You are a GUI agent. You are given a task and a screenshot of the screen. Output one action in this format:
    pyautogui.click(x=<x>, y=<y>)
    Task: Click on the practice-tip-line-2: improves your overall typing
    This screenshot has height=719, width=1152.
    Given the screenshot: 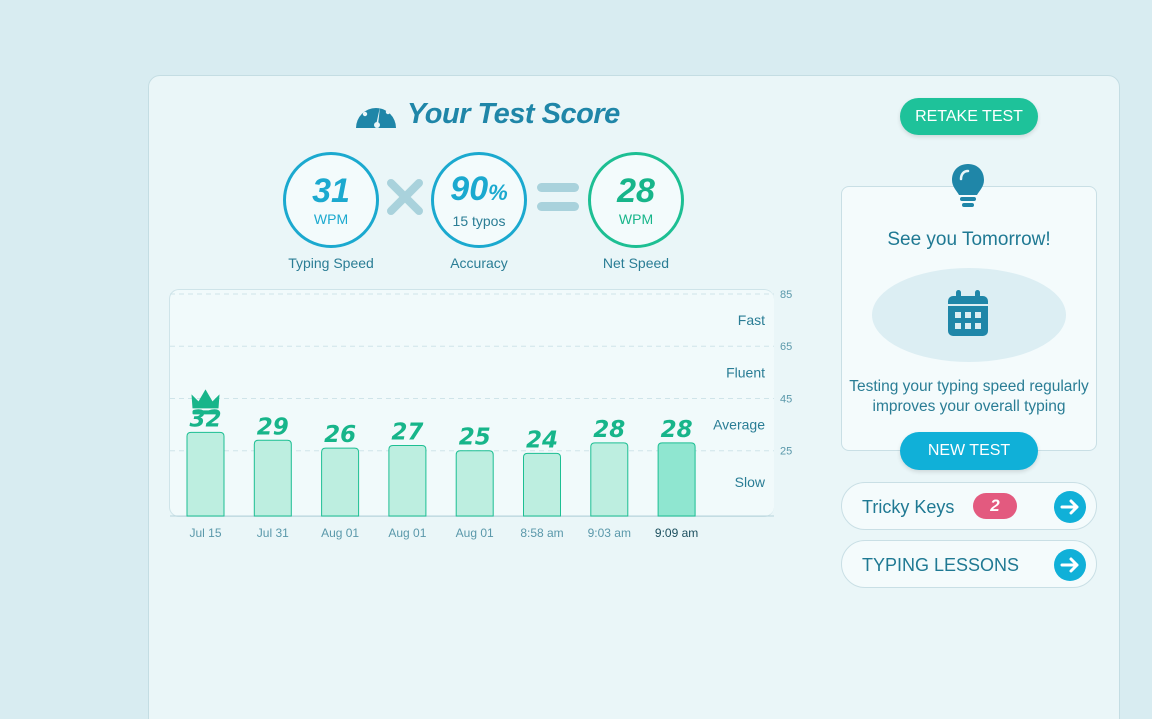 What is the action you would take?
    pyautogui.click(x=969, y=406)
    